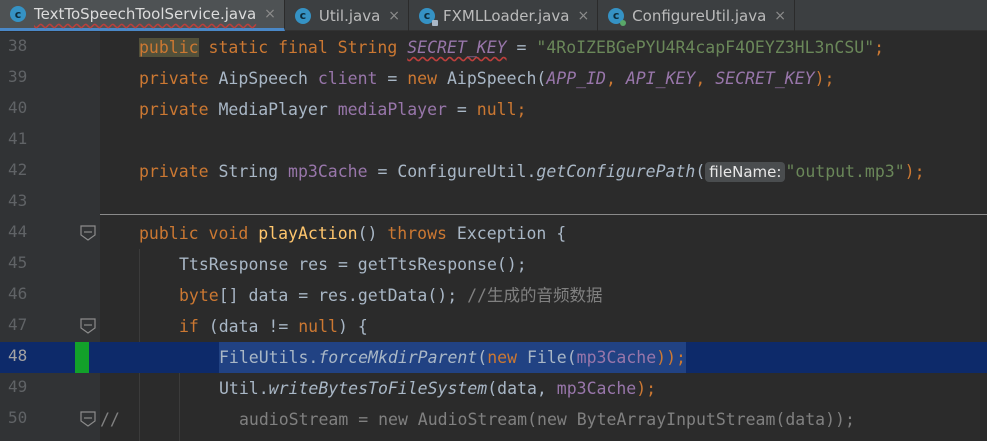  I want to click on tab-label: FXMLLoader.java, so click(506, 15).